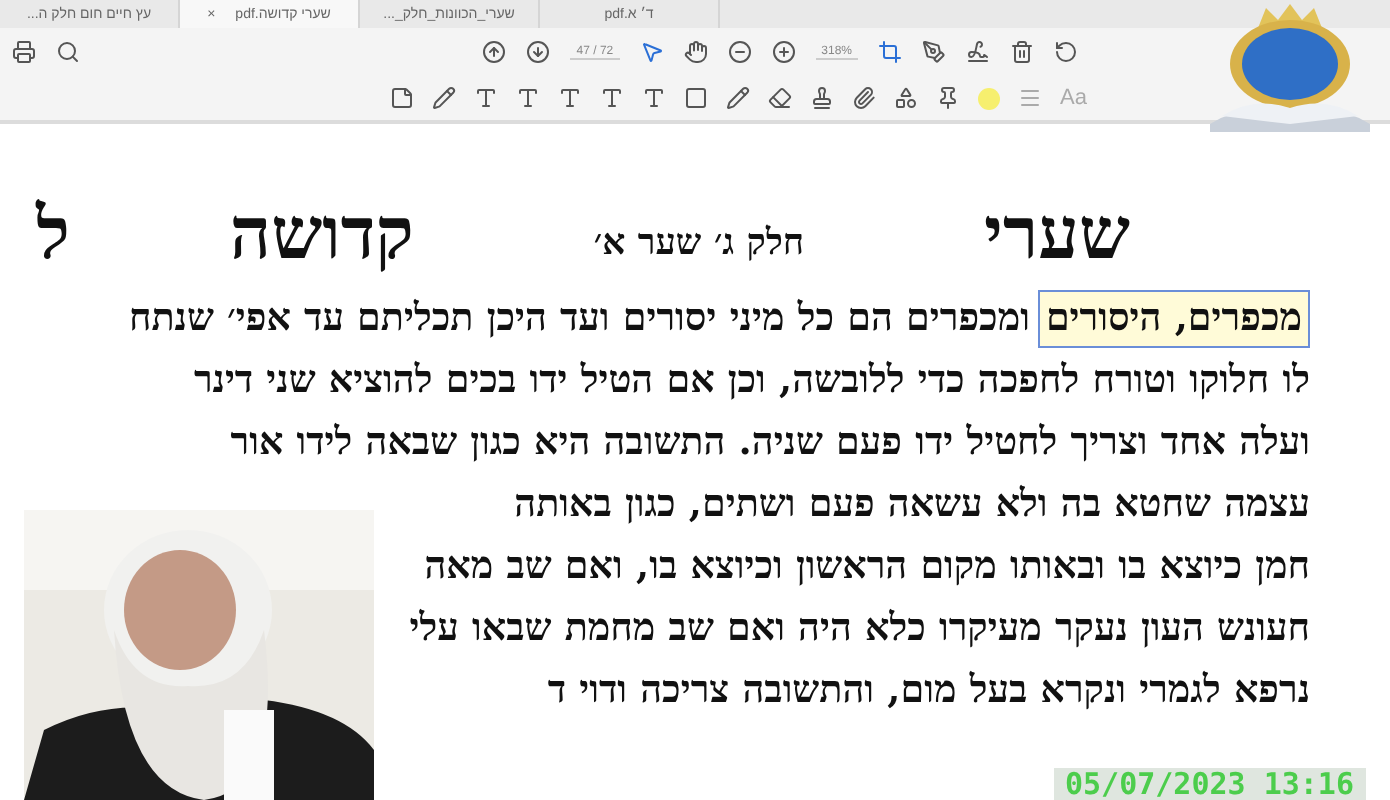 This screenshot has width=1390, height=800. I want to click on crop-icon, so click(890, 52).